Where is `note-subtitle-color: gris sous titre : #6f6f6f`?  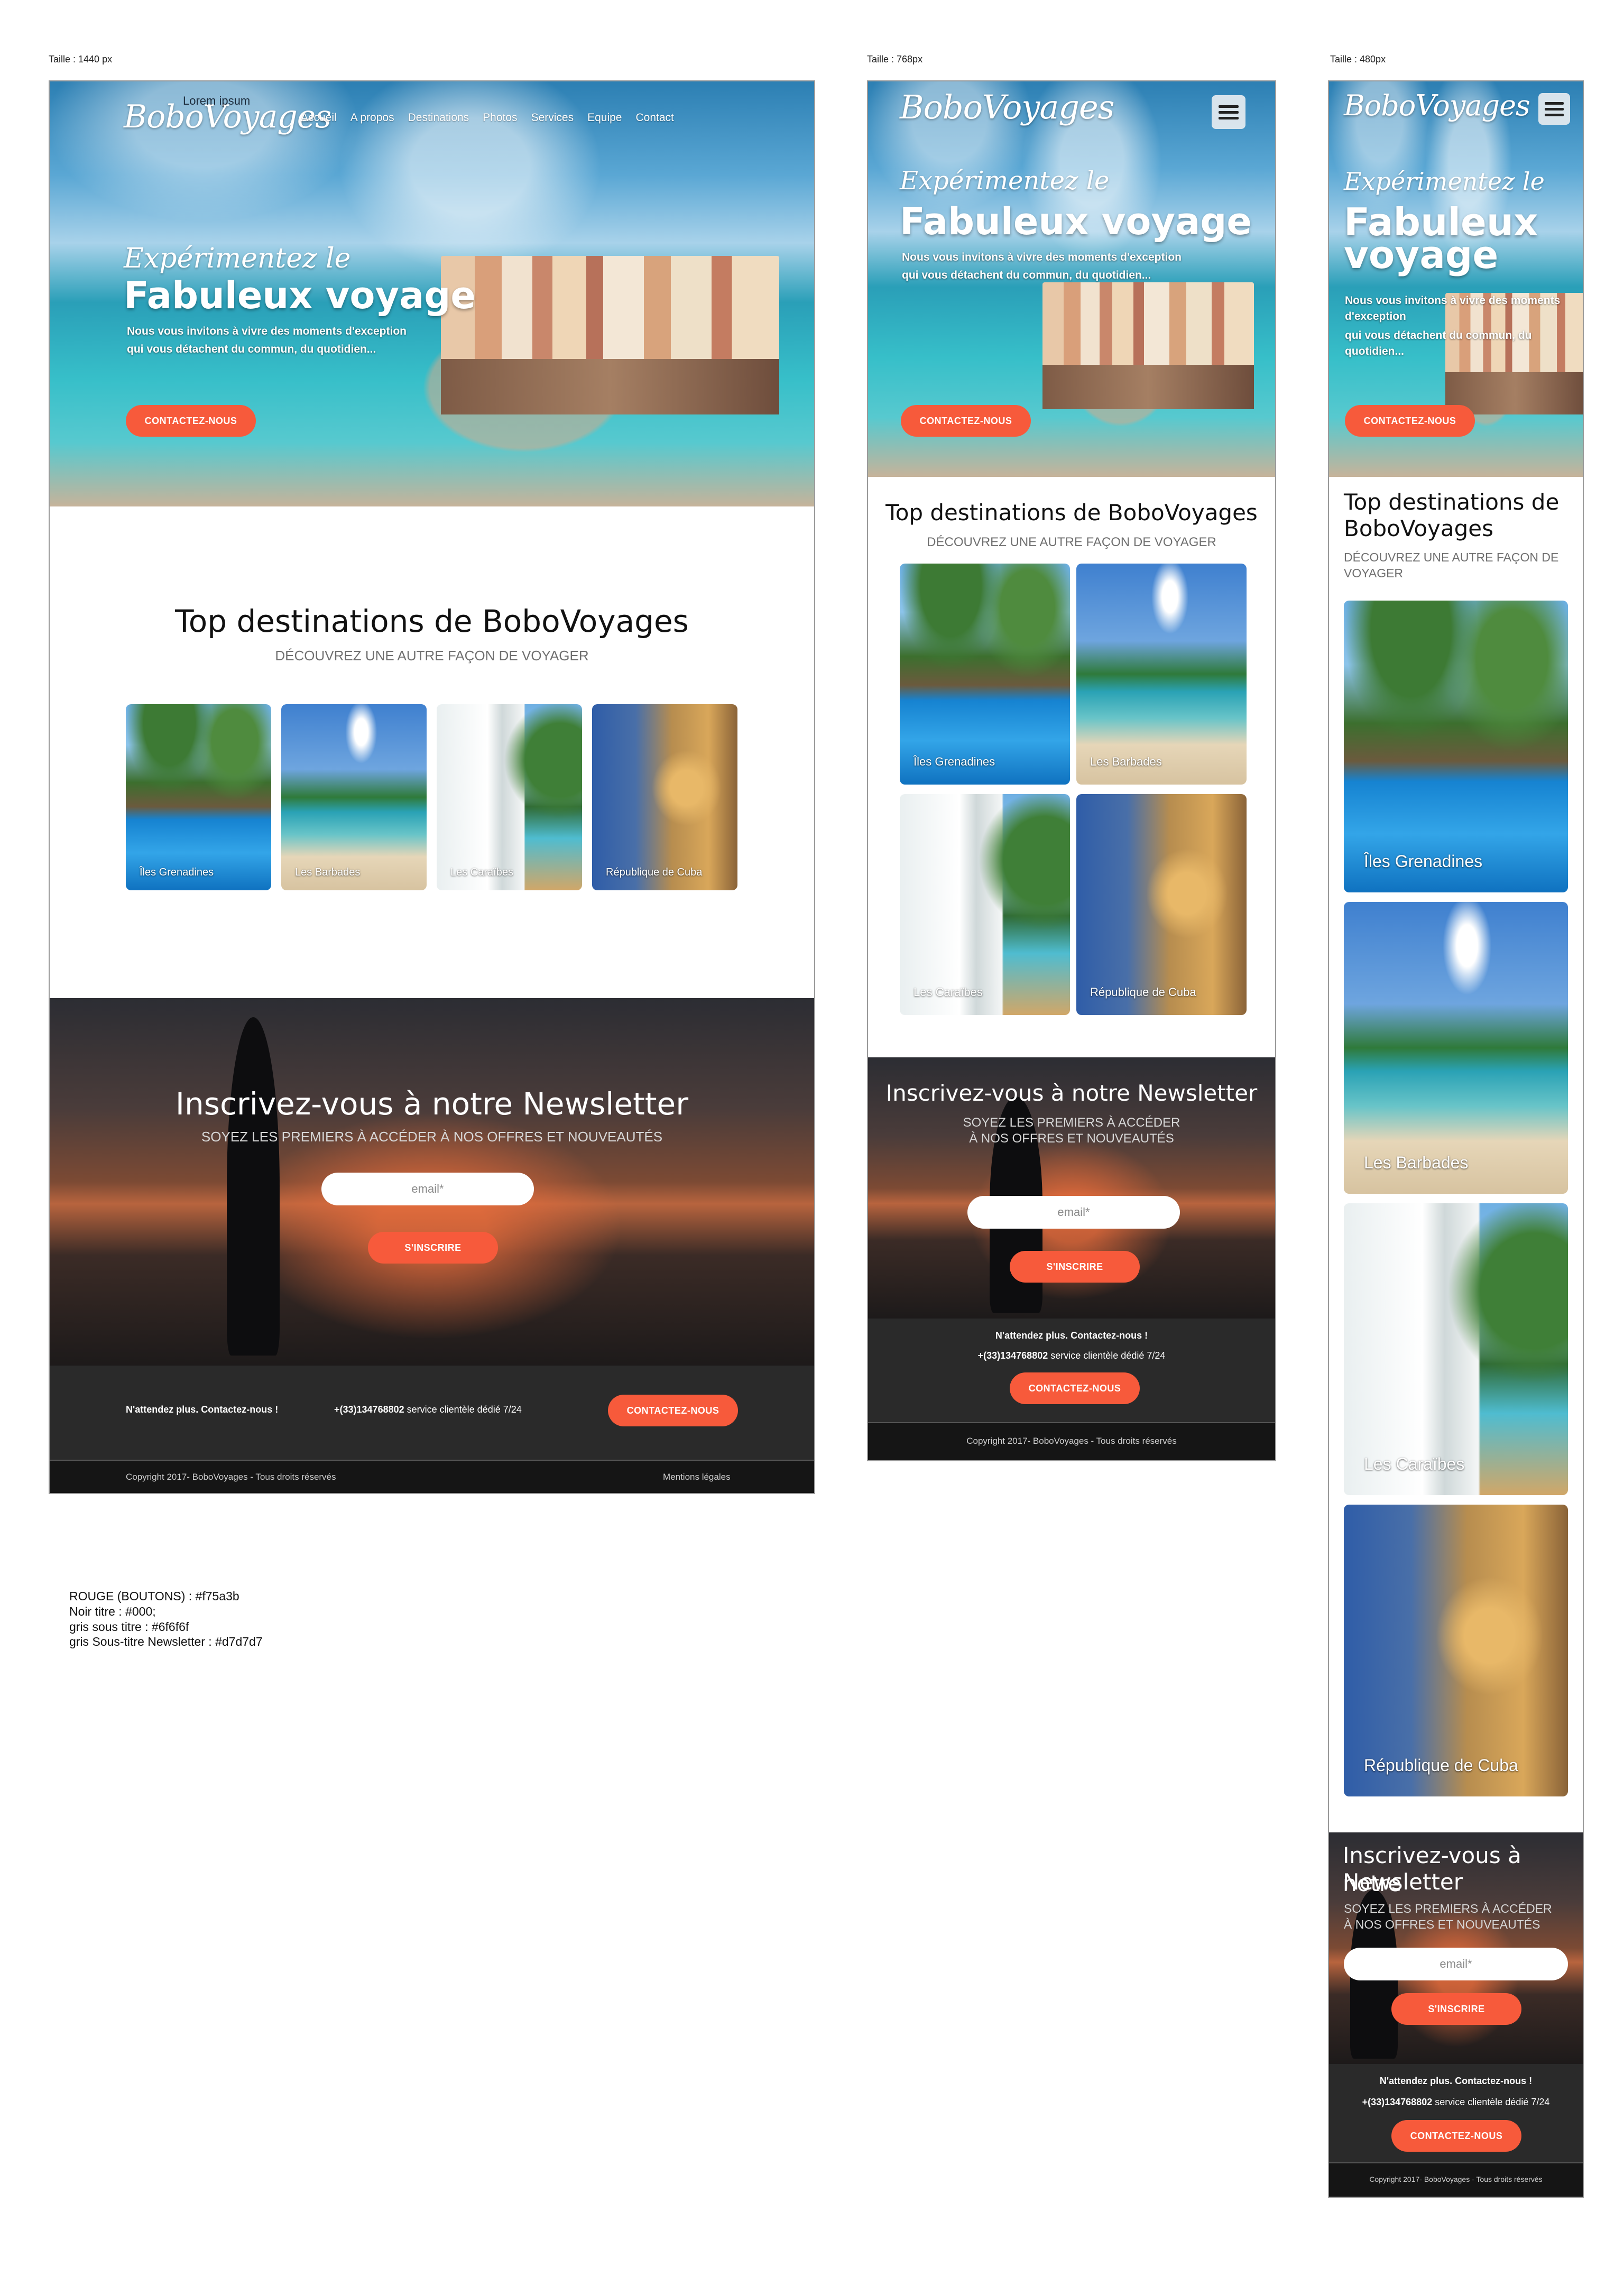 note-subtitle-color: gris sous titre : #6f6f6f is located at coordinates (129, 1627).